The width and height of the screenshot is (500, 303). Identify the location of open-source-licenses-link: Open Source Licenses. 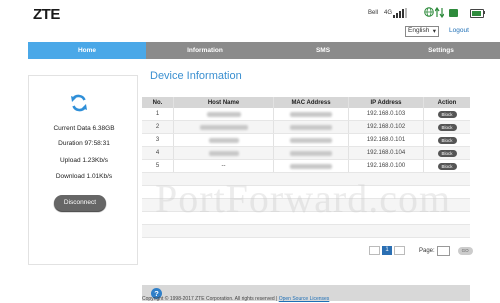
(304, 299).